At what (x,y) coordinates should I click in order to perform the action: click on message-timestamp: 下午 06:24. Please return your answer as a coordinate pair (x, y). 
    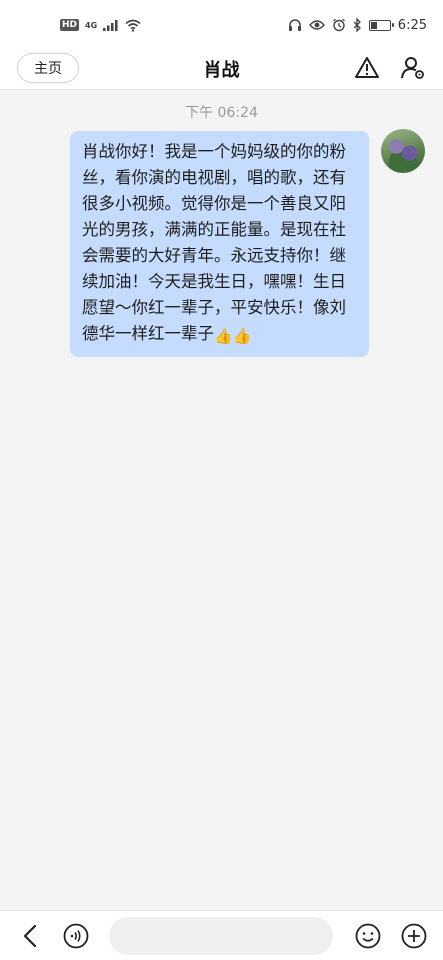
    Looking at the image, I should click on (221, 113).